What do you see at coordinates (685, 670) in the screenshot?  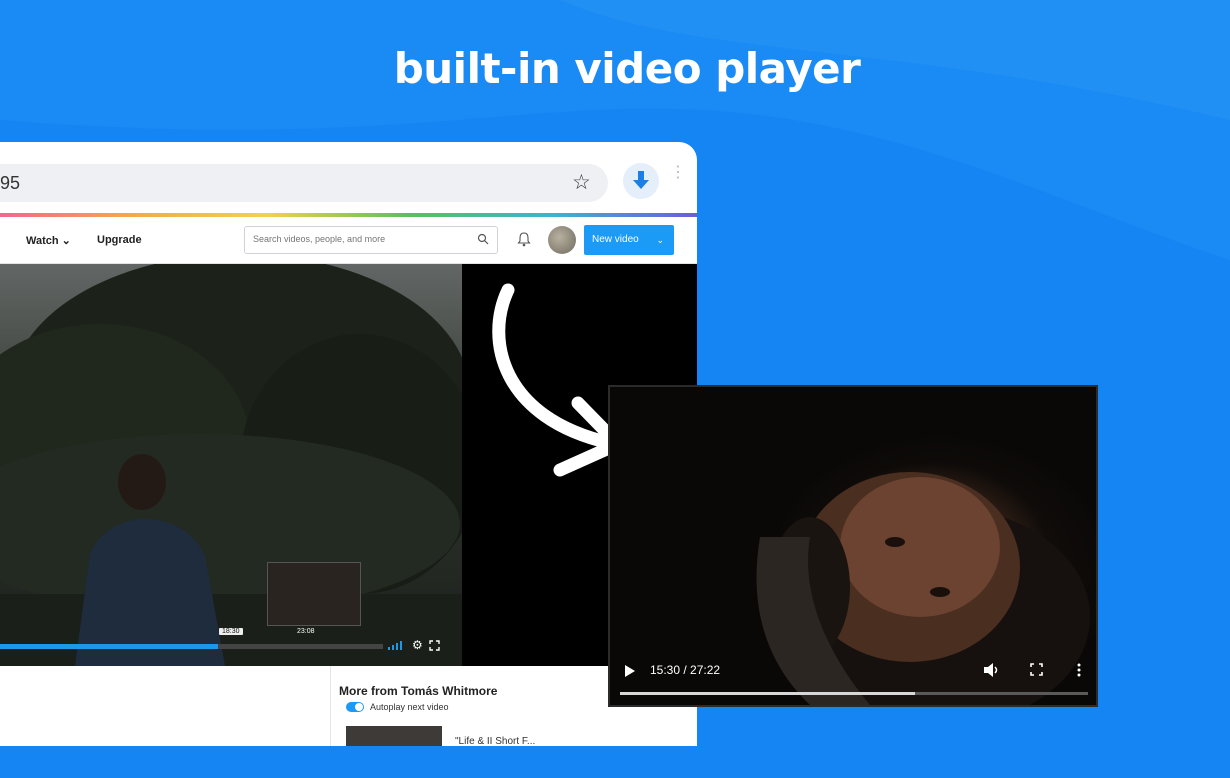 I see `popout-time-display: 15:30 / 27:22` at bounding box center [685, 670].